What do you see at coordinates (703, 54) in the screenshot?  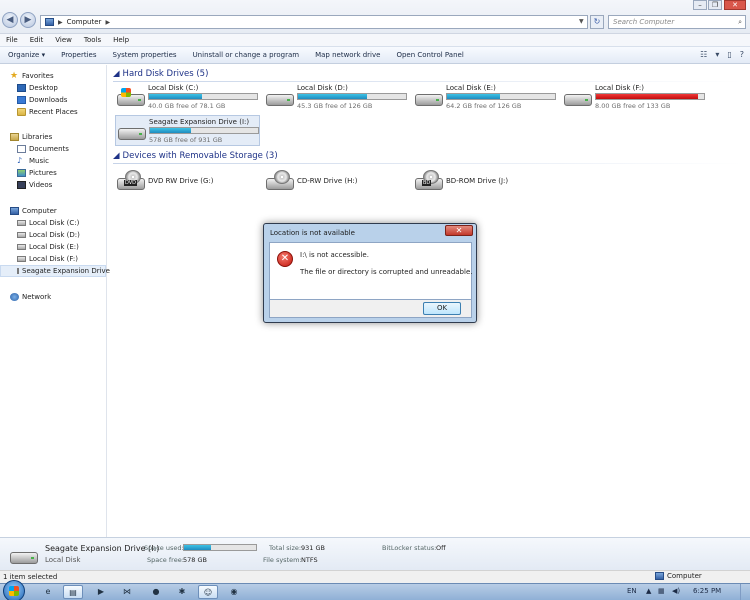 I see `change-view-icon: ☷` at bounding box center [703, 54].